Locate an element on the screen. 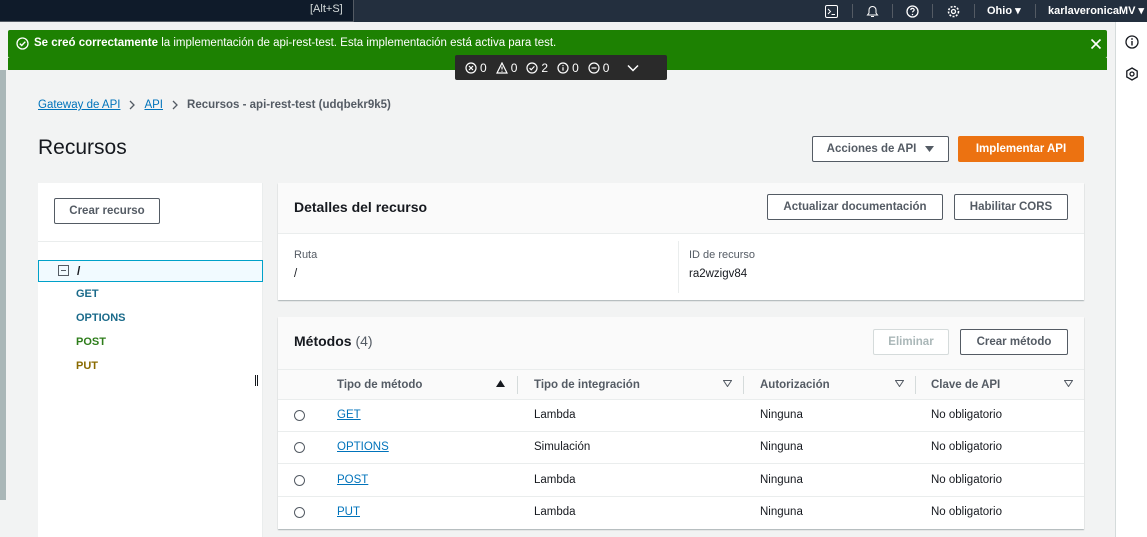  api-actions-label: Acciones de API is located at coordinates (871, 149).